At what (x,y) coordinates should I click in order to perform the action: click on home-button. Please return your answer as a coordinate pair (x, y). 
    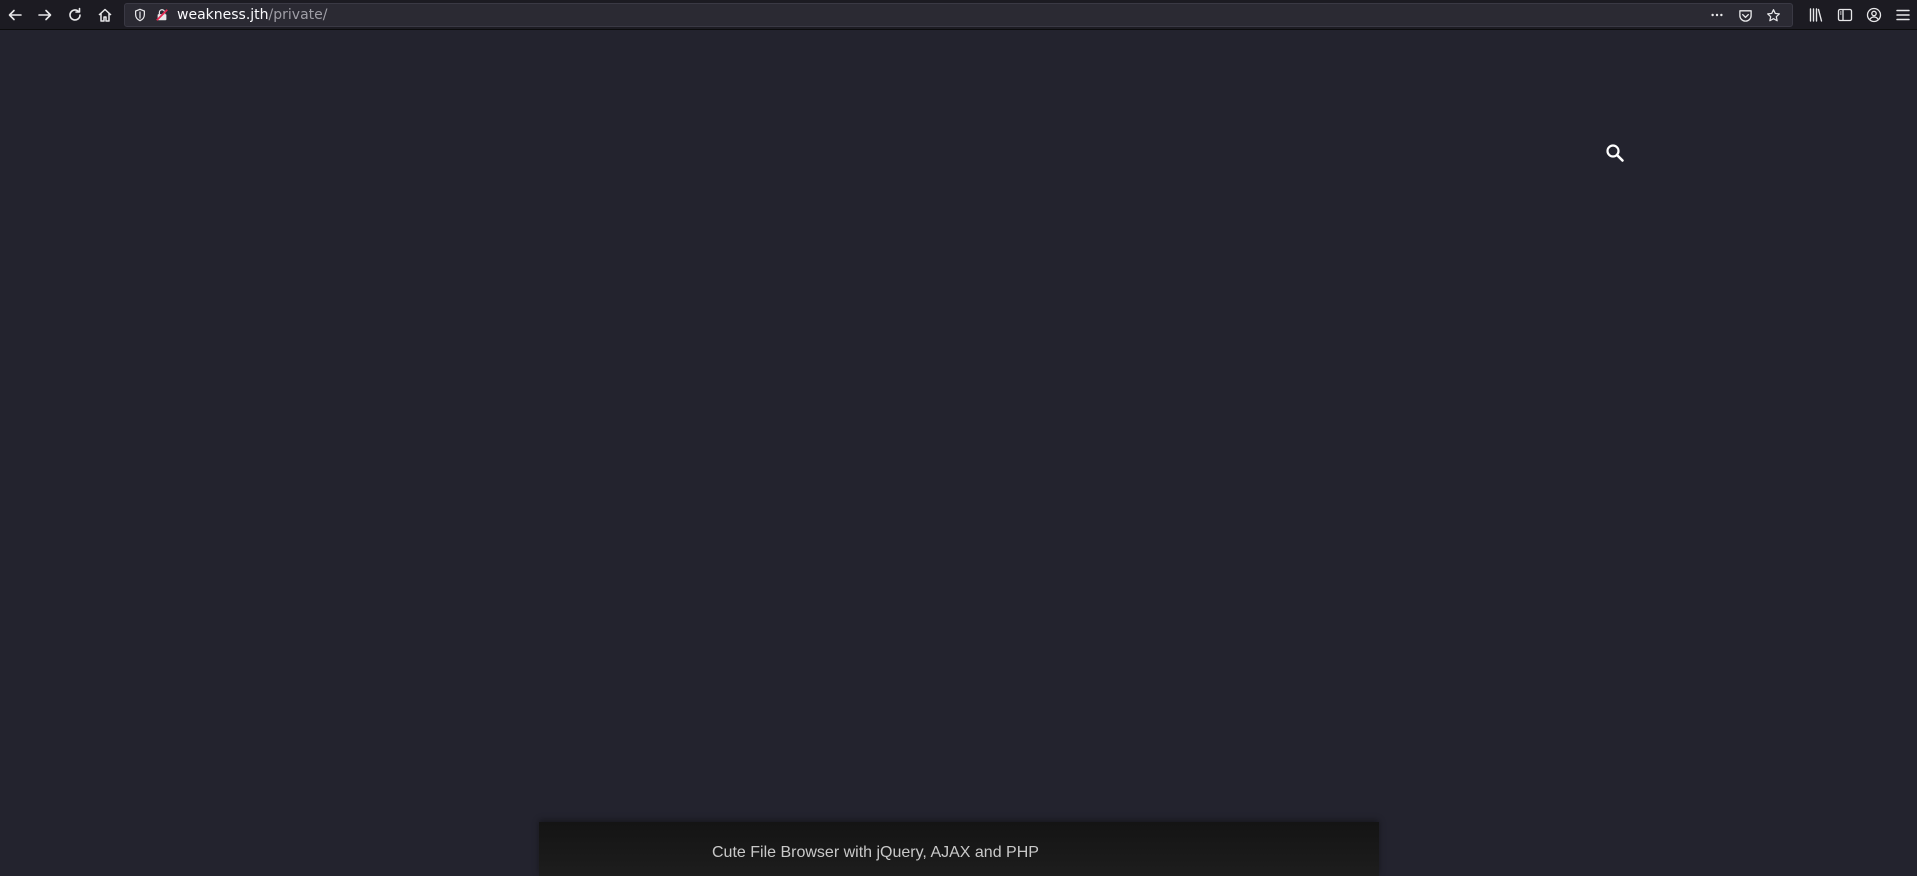
    Looking at the image, I should click on (105, 15).